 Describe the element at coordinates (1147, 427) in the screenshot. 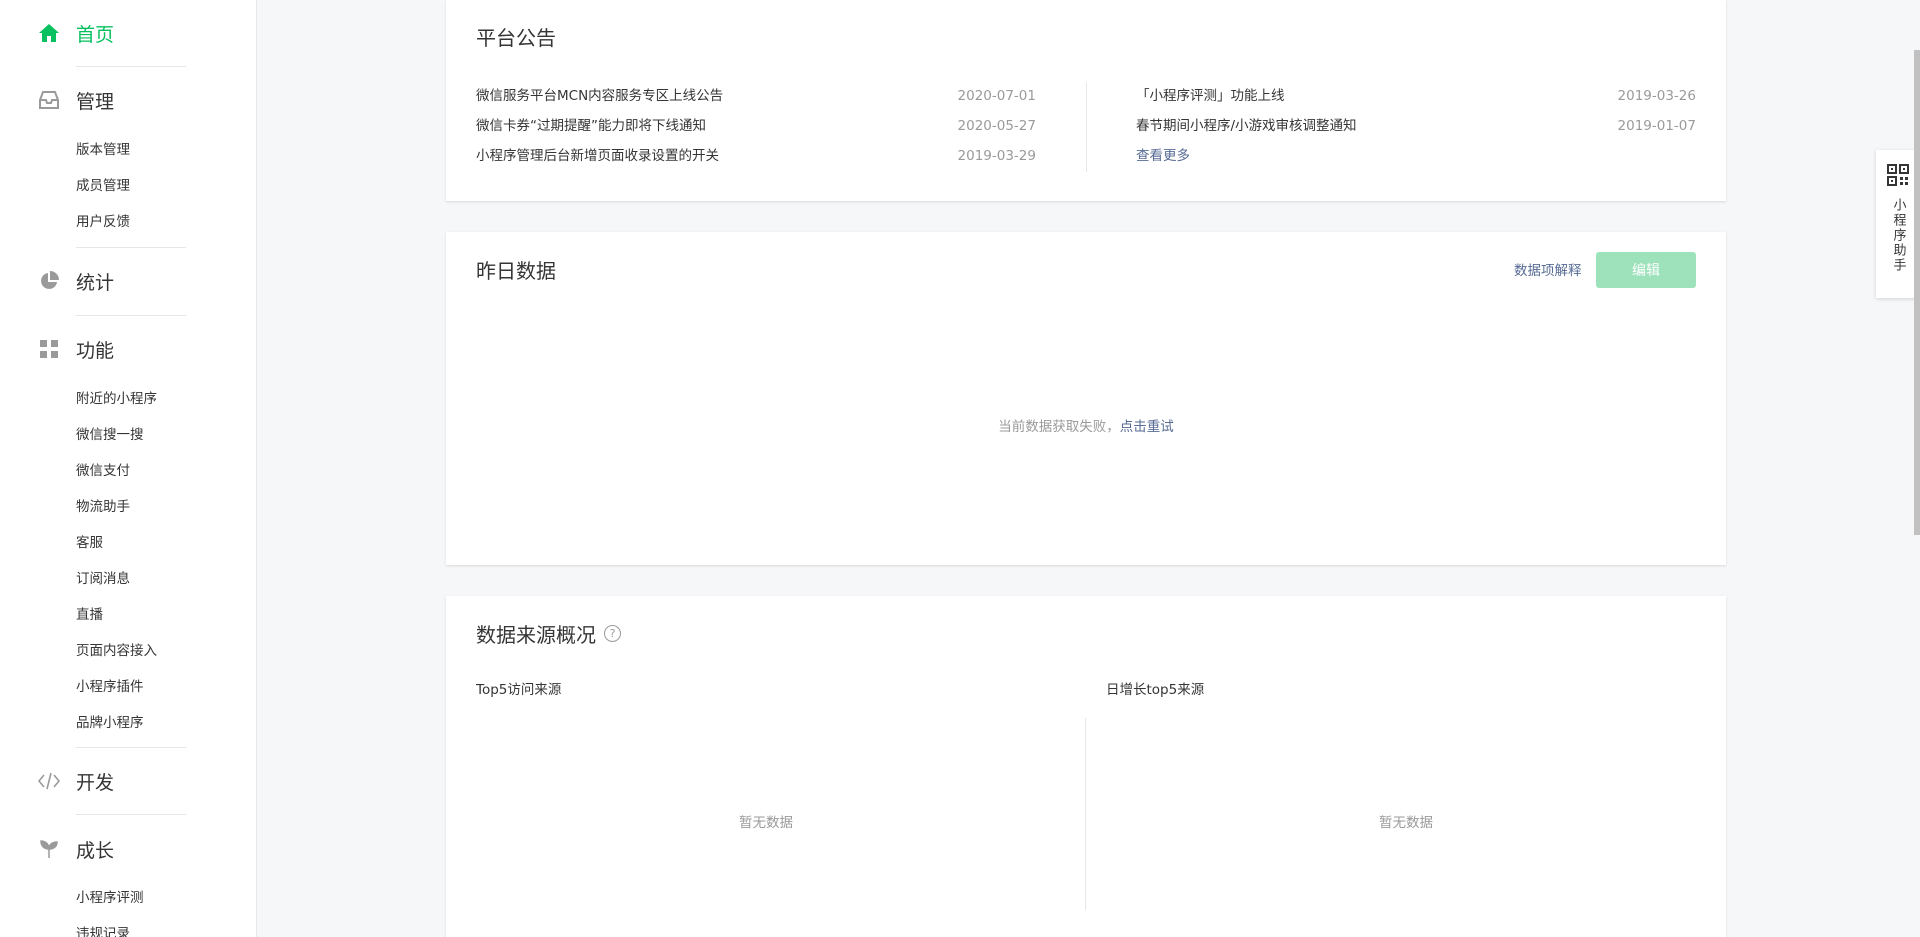

I see `retry-link: 点击重试` at that location.